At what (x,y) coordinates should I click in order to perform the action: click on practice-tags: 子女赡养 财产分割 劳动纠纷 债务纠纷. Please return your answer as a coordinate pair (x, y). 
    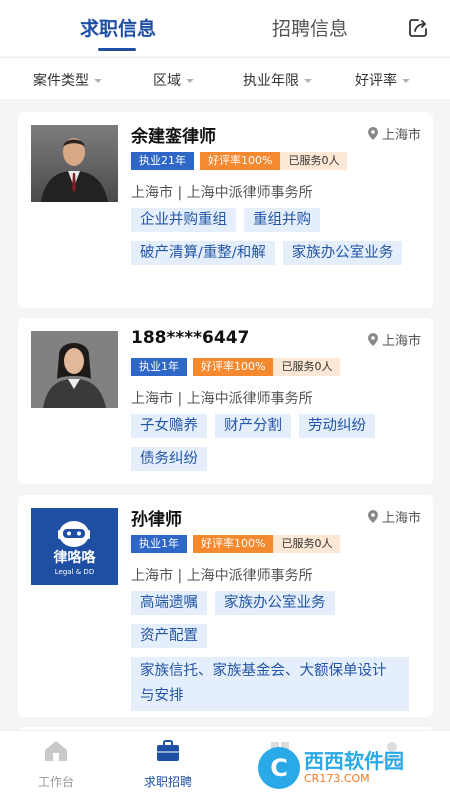
    Looking at the image, I should click on (278, 447).